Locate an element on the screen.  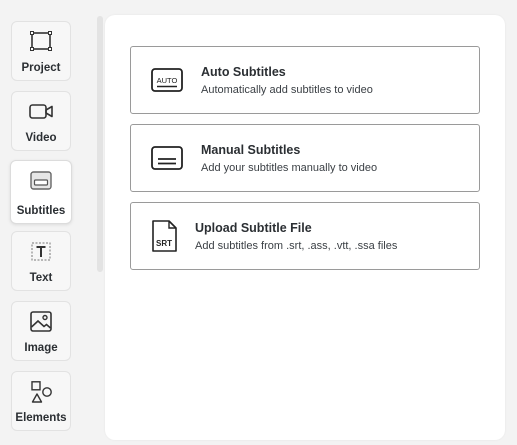
auto-icon-text: AUTO is located at coordinates (167, 80).